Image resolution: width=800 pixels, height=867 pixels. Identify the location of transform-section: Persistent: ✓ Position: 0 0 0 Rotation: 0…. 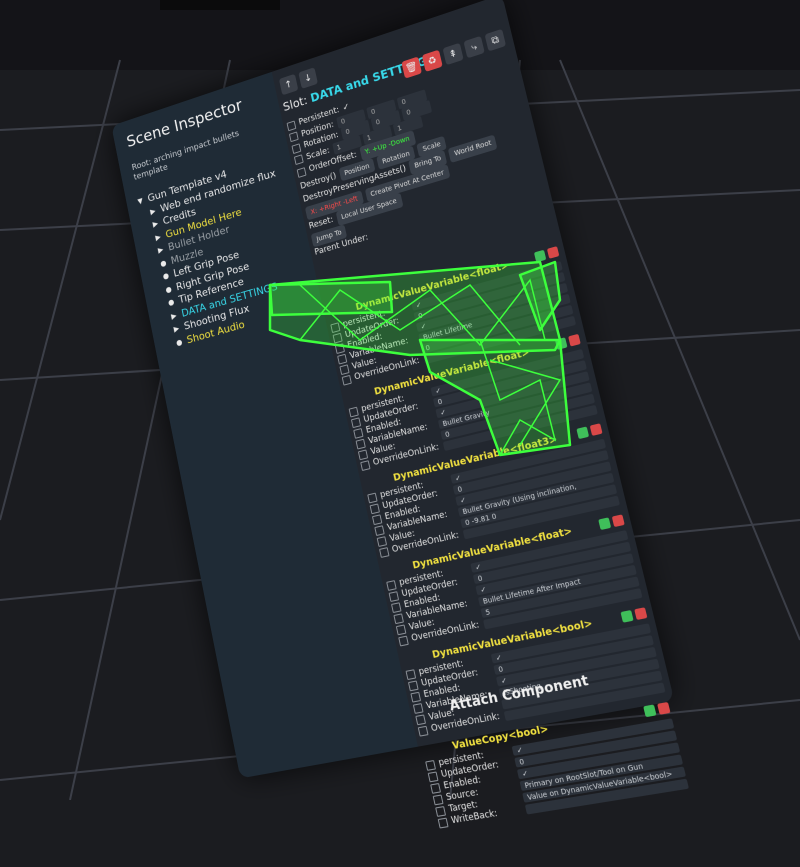
(415, 154).